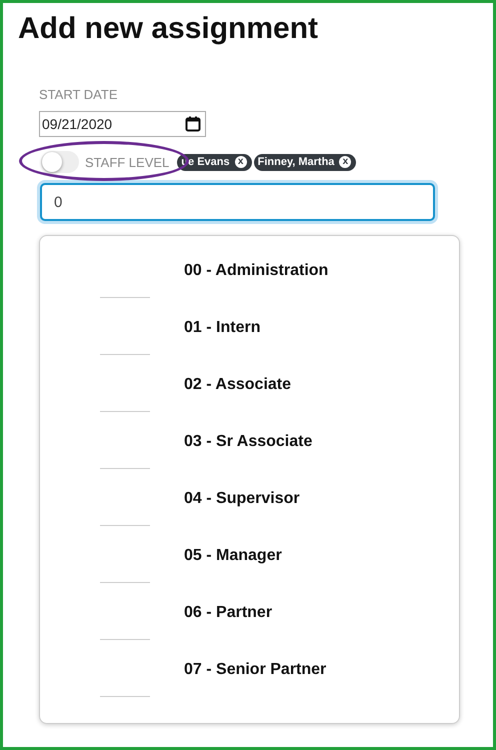 The width and height of the screenshot is (496, 750). I want to click on dropdown-option: 05 - Manager, so click(233, 556).